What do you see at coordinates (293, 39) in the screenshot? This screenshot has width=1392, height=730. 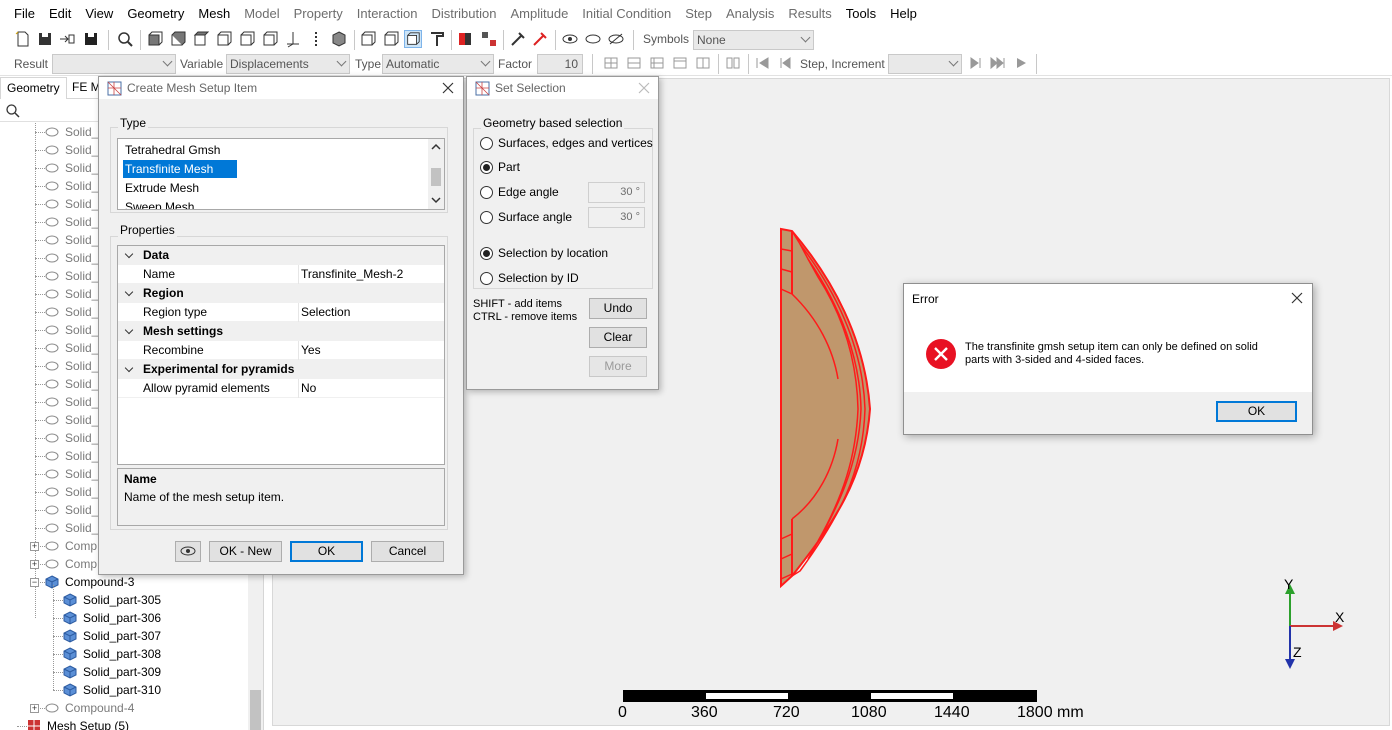 I see `axis-view-icon` at bounding box center [293, 39].